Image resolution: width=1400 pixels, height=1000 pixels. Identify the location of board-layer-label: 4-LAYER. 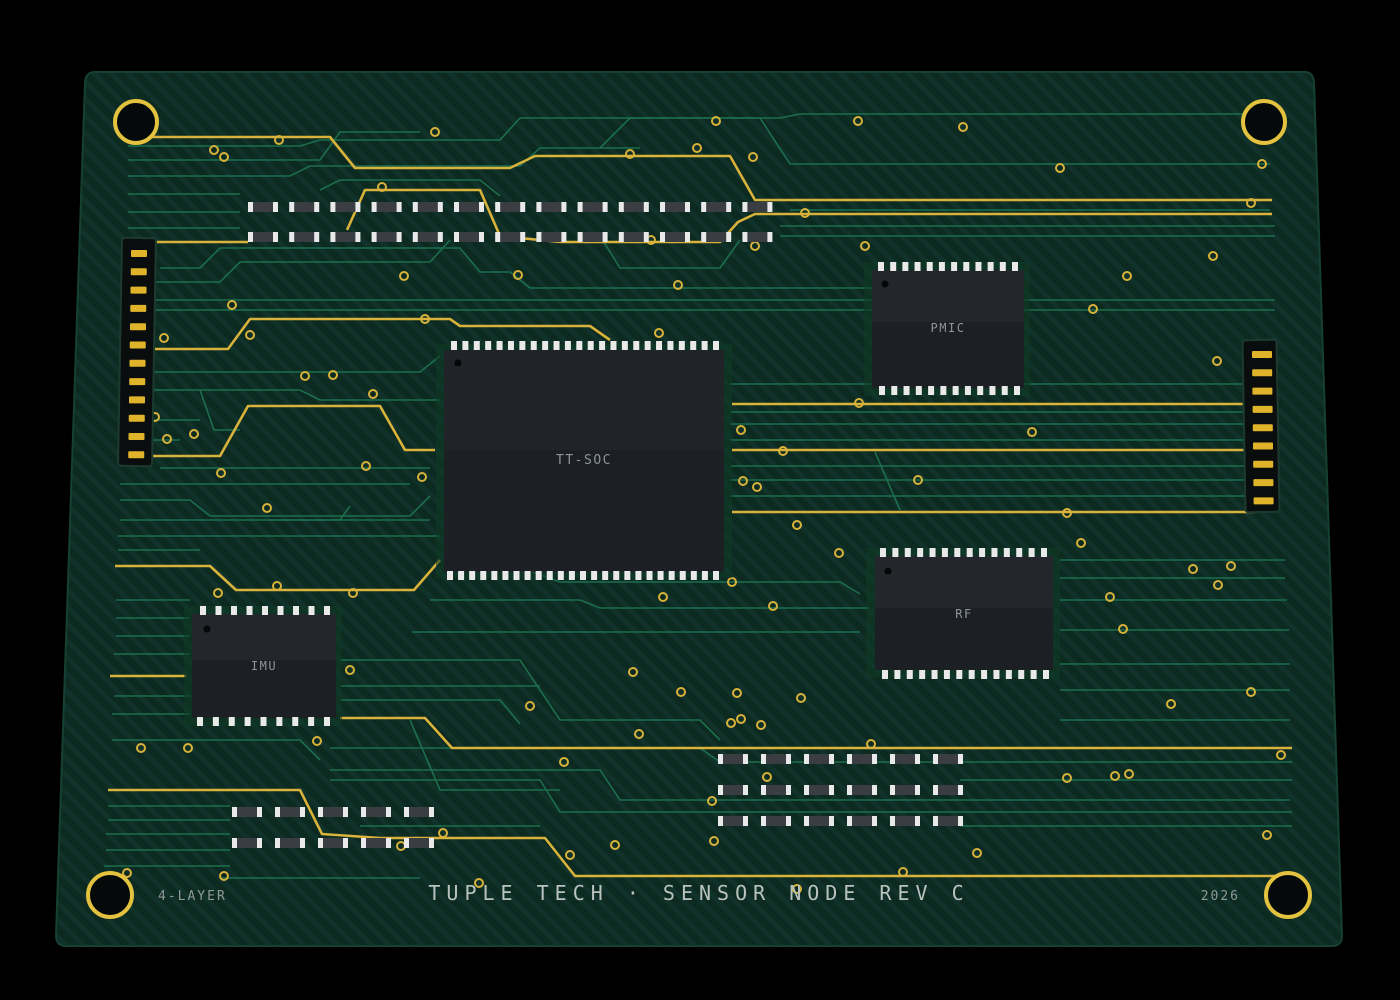
(192, 896).